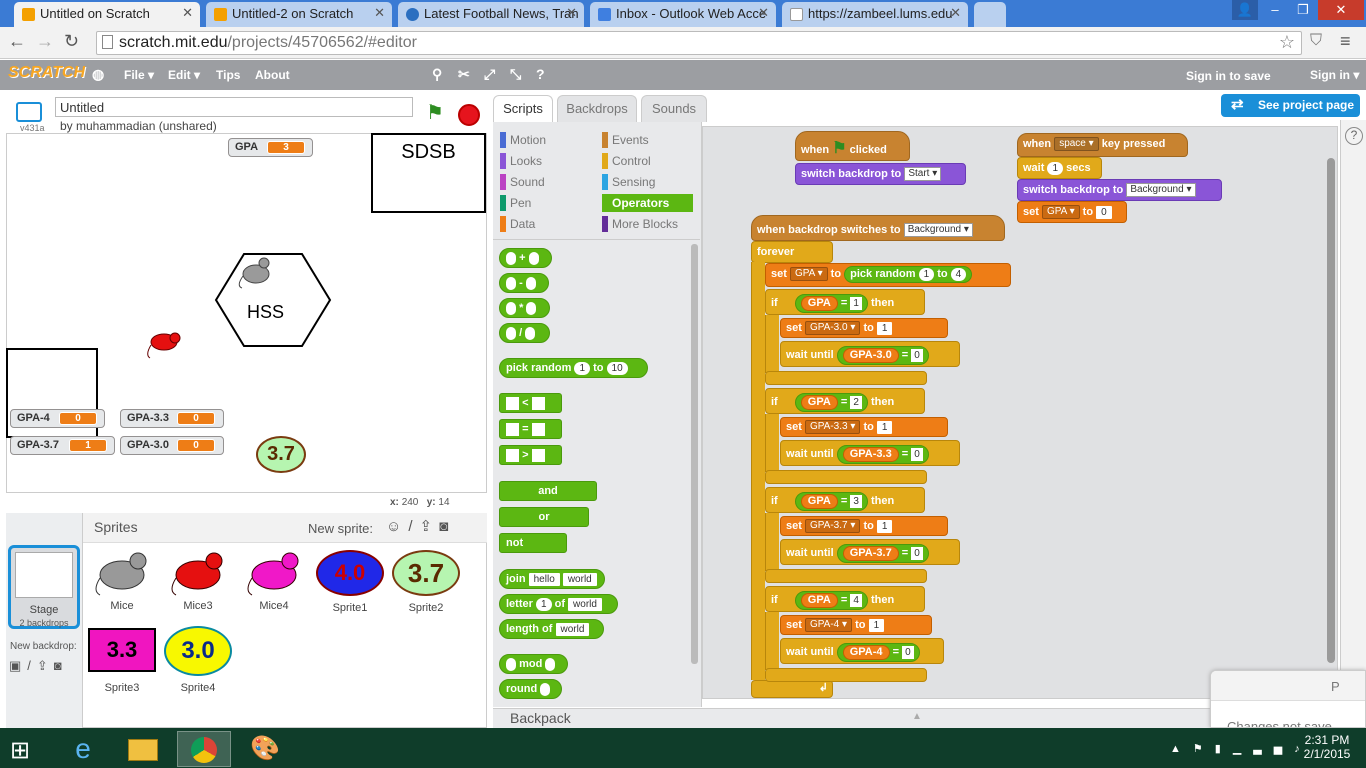 The width and height of the screenshot is (1366, 768). I want to click on shrink-icon: ⤡, so click(515, 74).